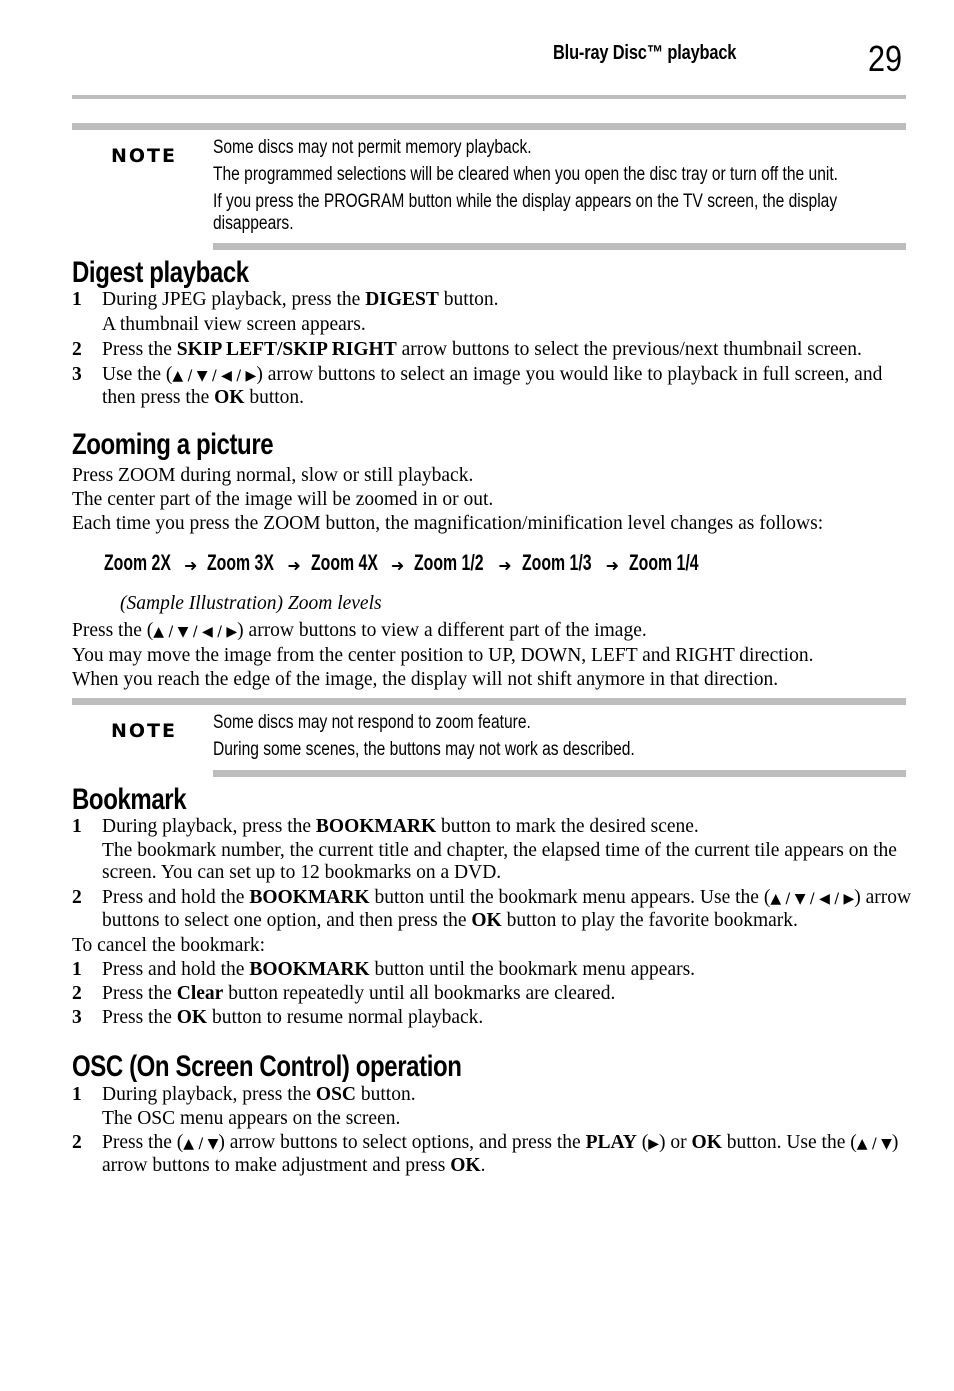 The width and height of the screenshot is (954, 1391). I want to click on zoom-level-label: Zoom 2X, so click(137, 562).